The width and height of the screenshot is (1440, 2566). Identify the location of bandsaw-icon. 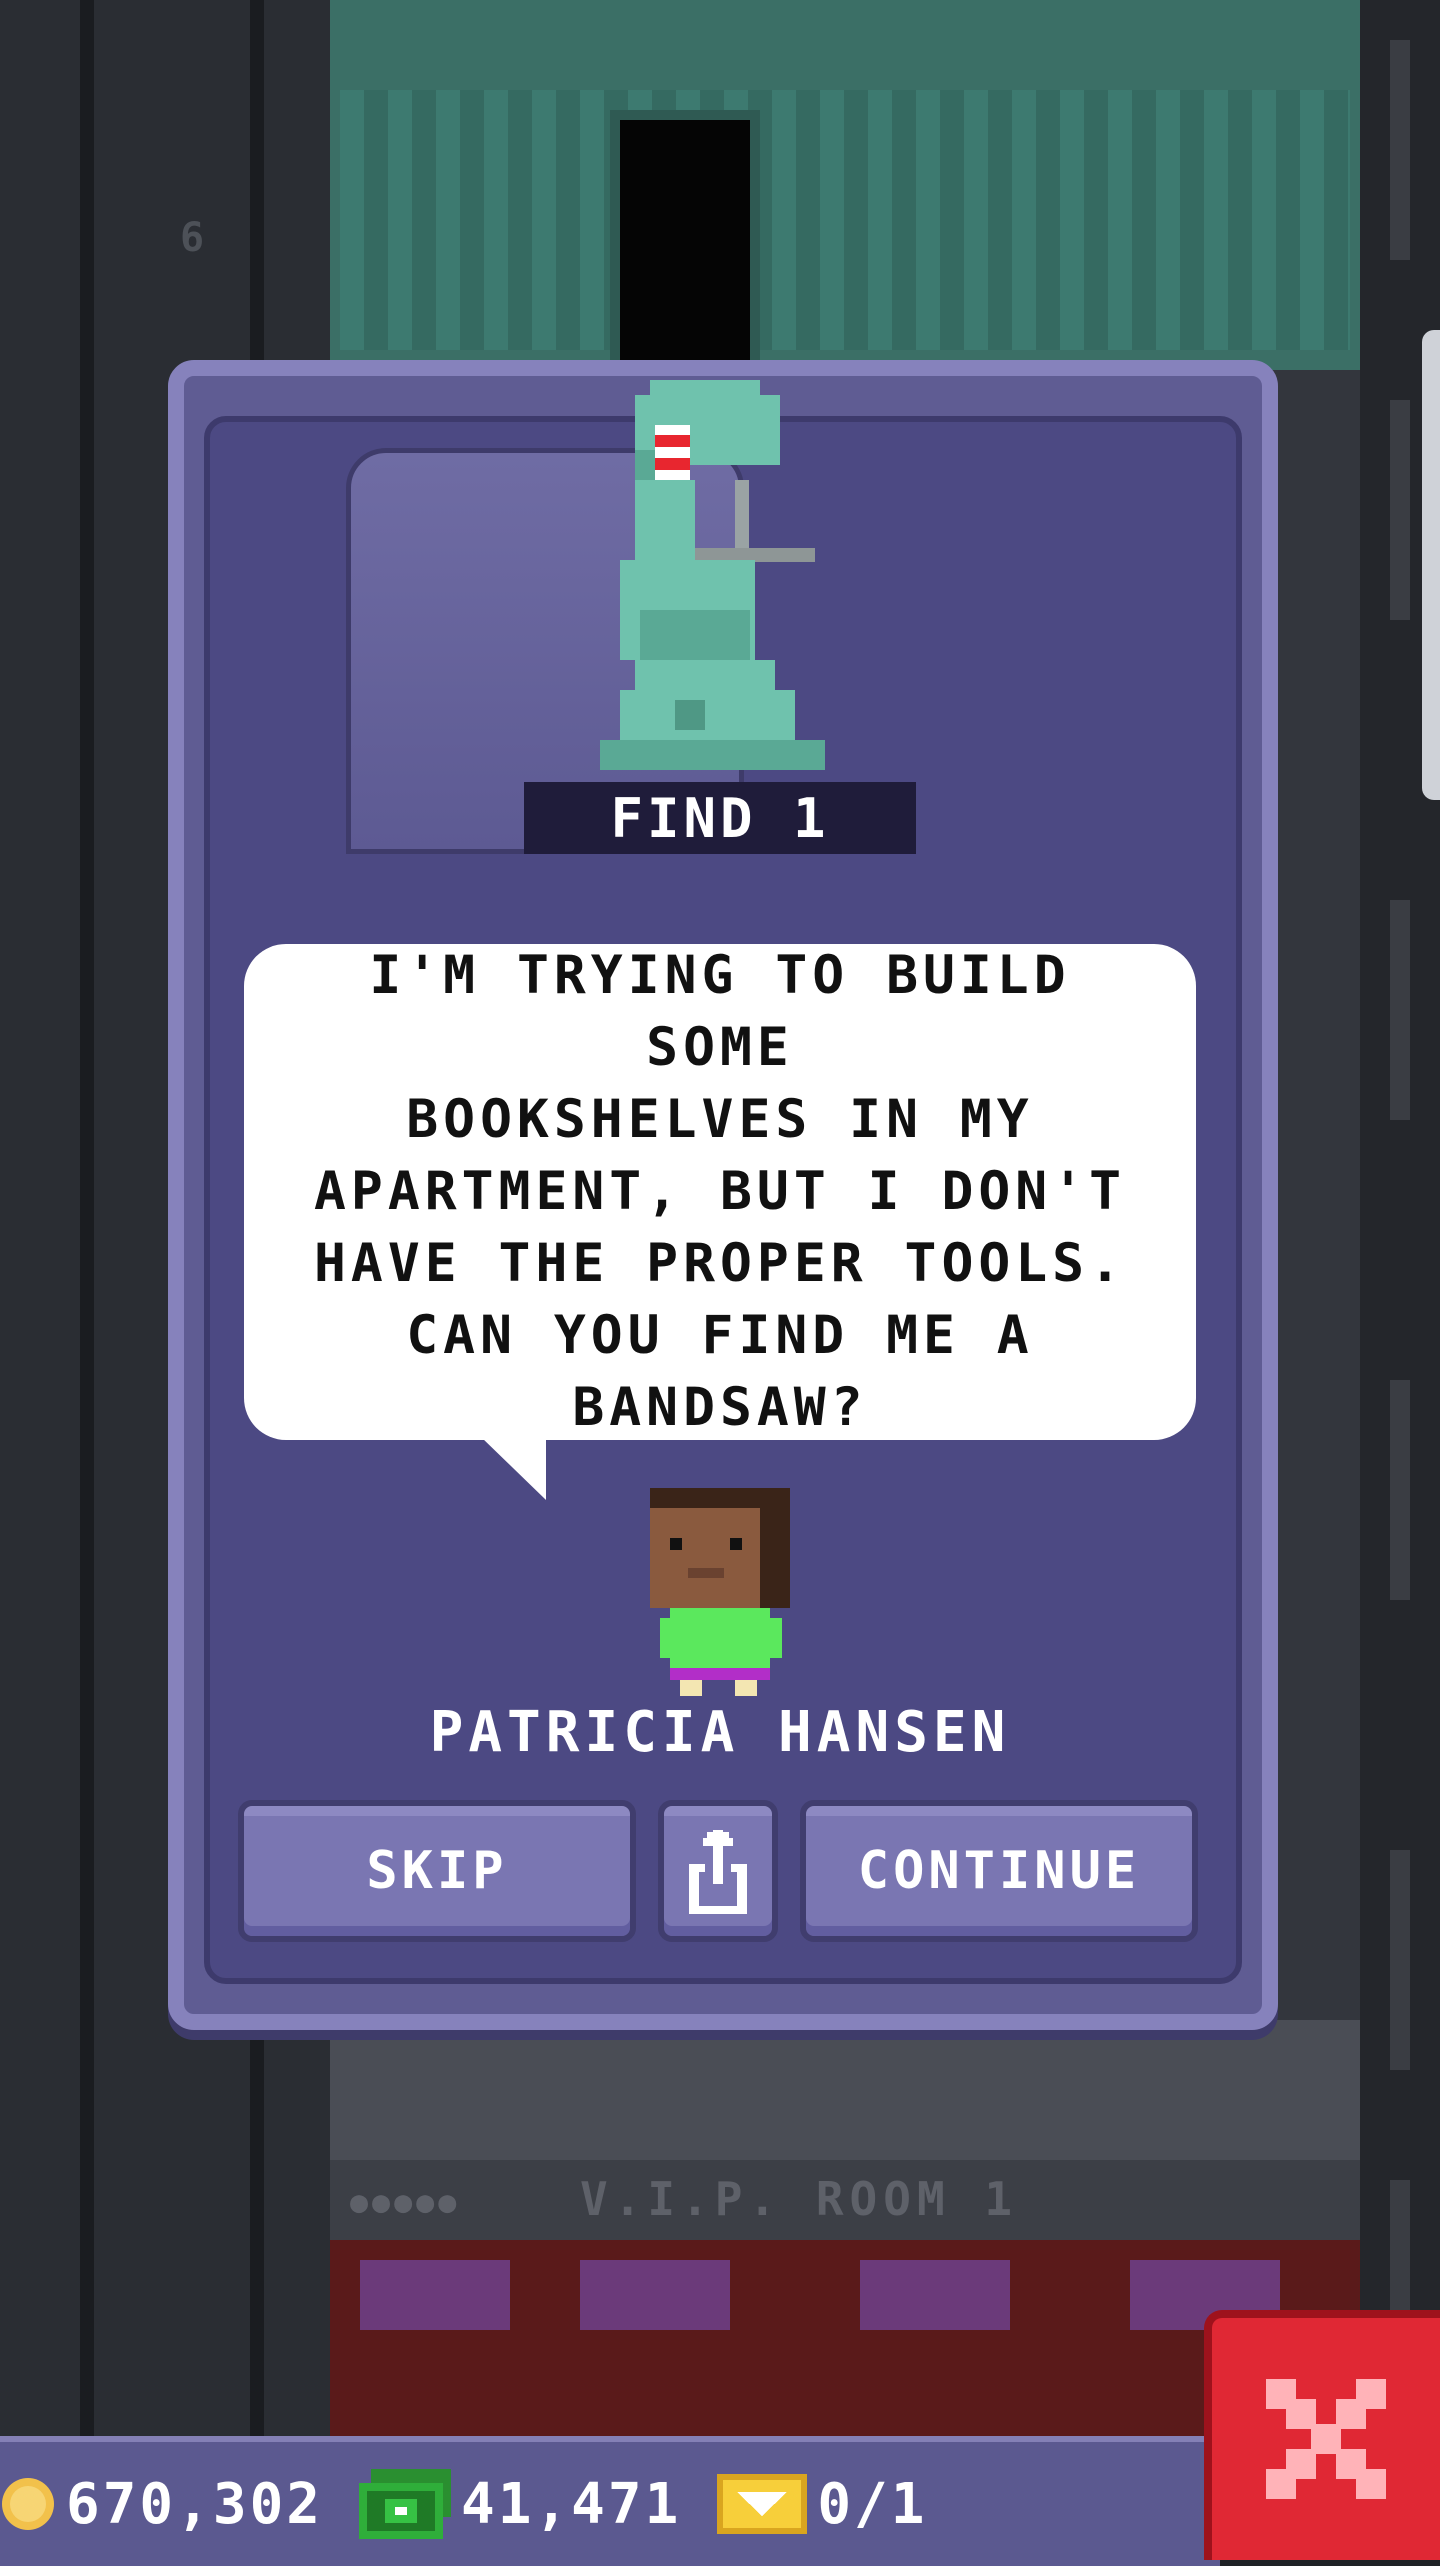
(712, 575).